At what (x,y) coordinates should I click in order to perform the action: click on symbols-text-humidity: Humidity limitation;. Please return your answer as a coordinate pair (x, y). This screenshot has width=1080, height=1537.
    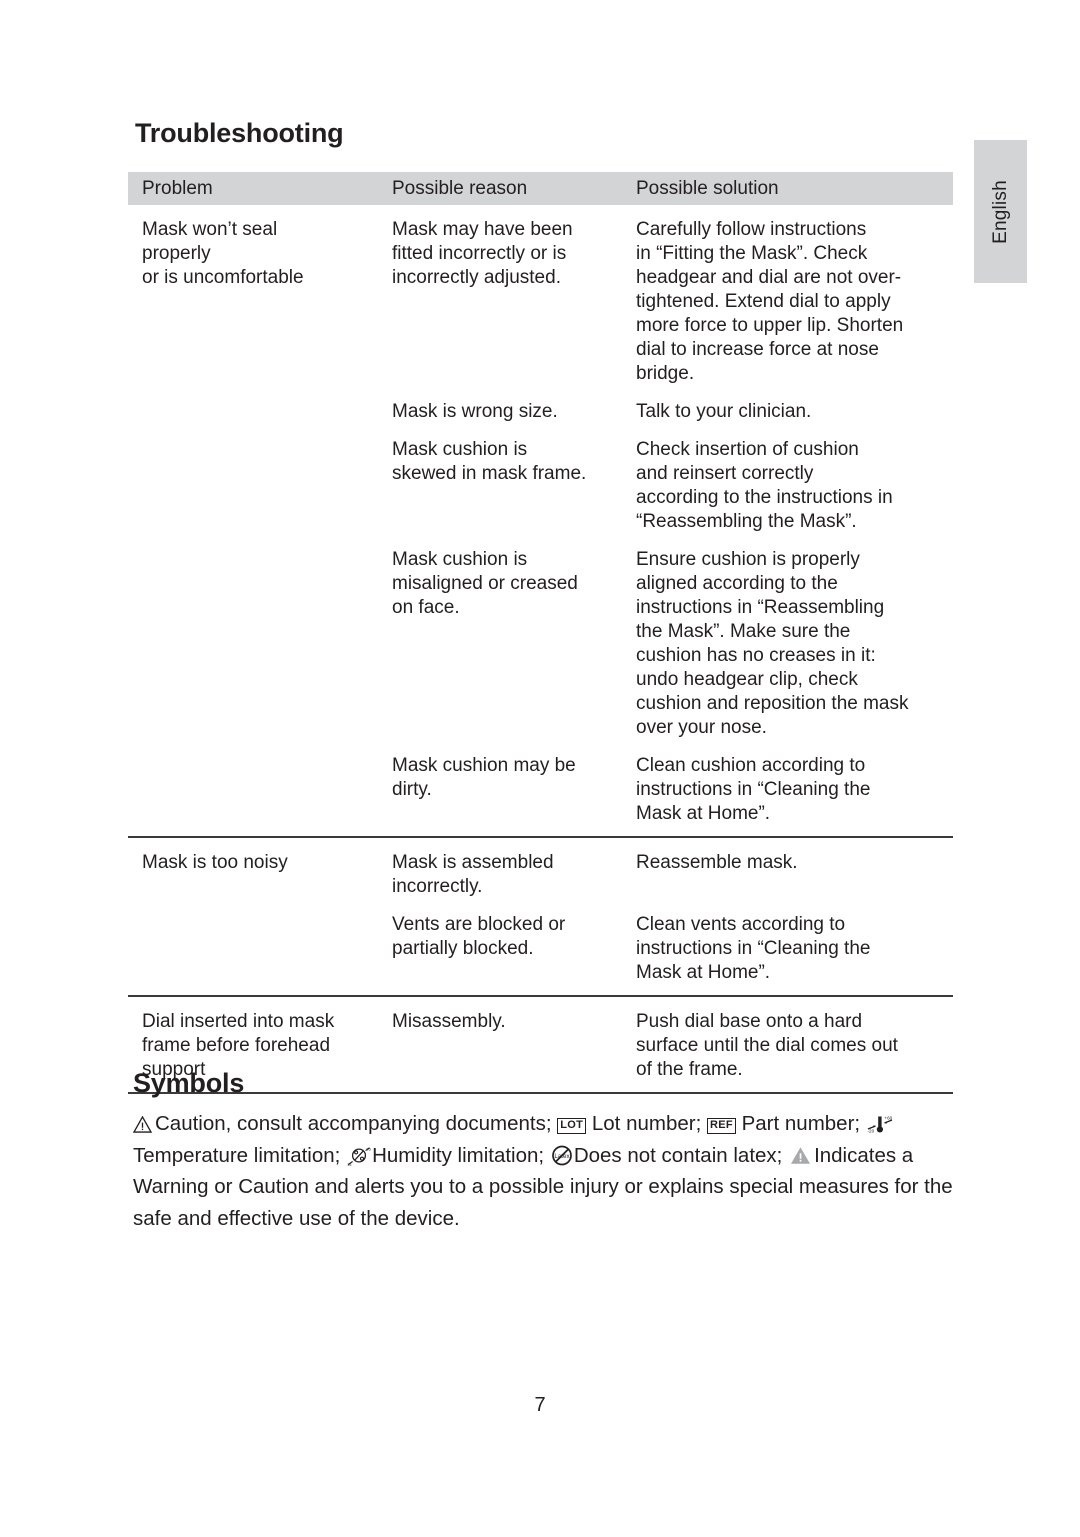
    Looking at the image, I should click on (458, 1155).